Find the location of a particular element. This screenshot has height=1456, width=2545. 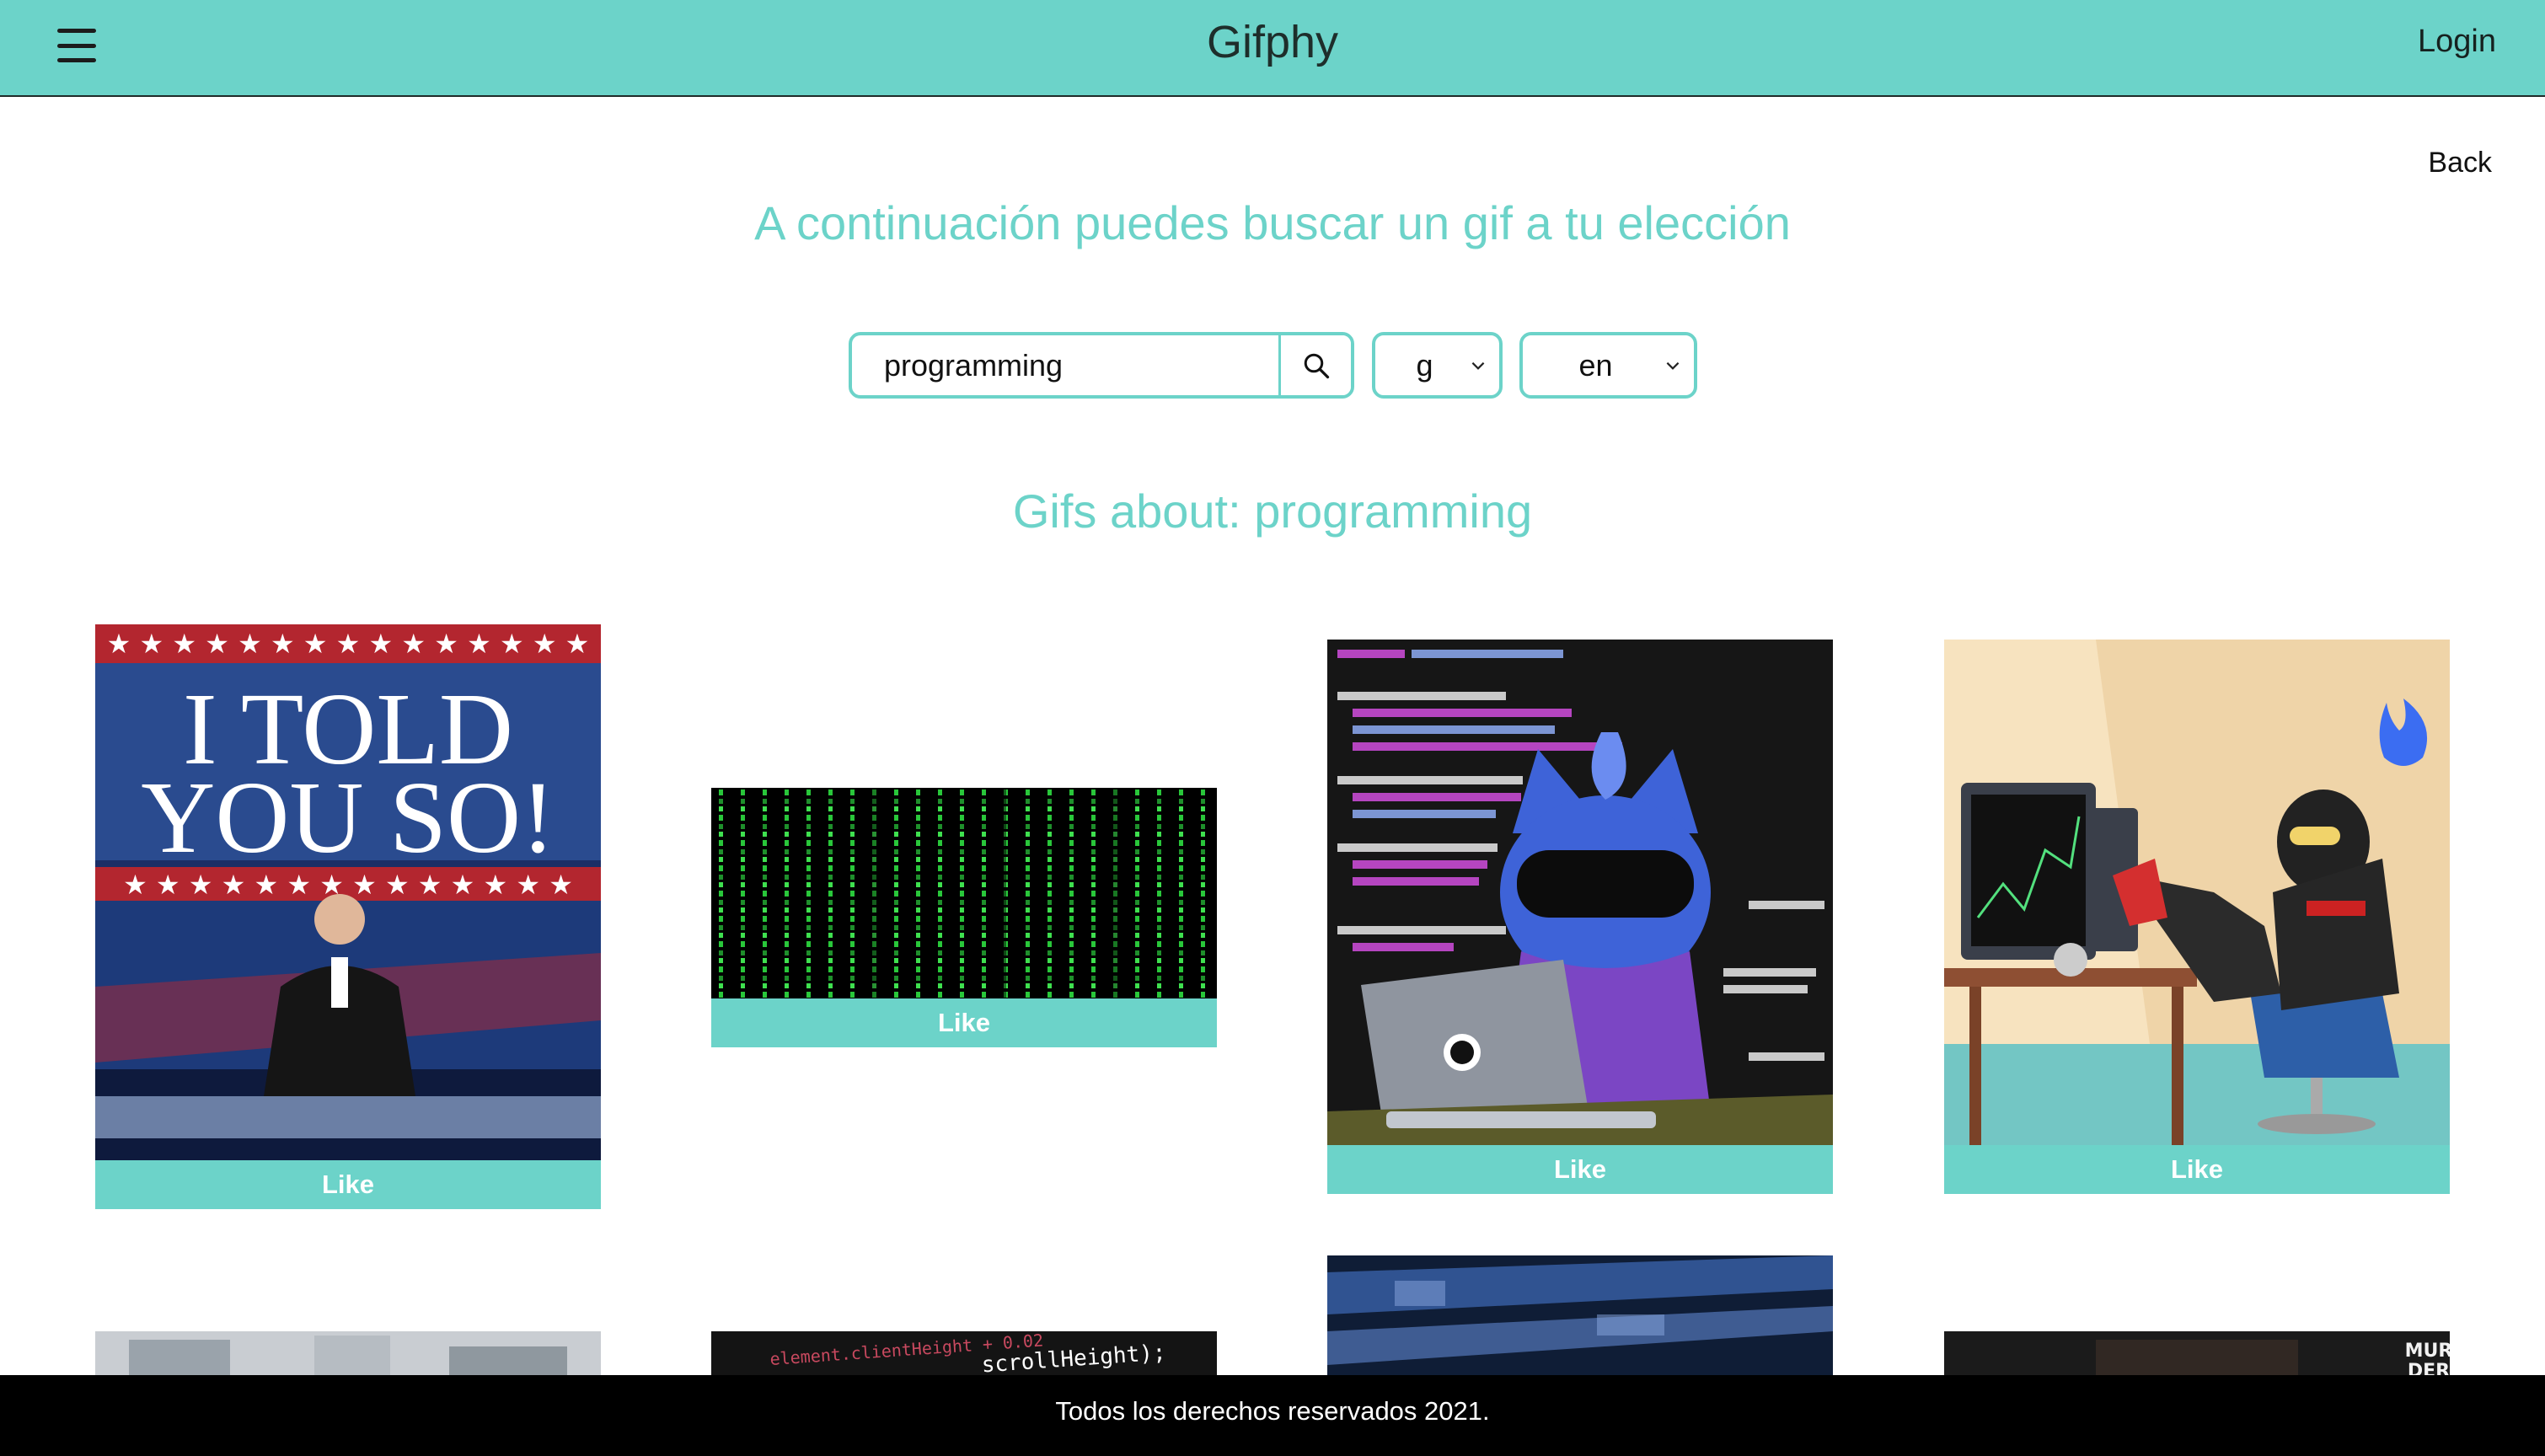

gif-code-cat-laptop is located at coordinates (1580, 892).